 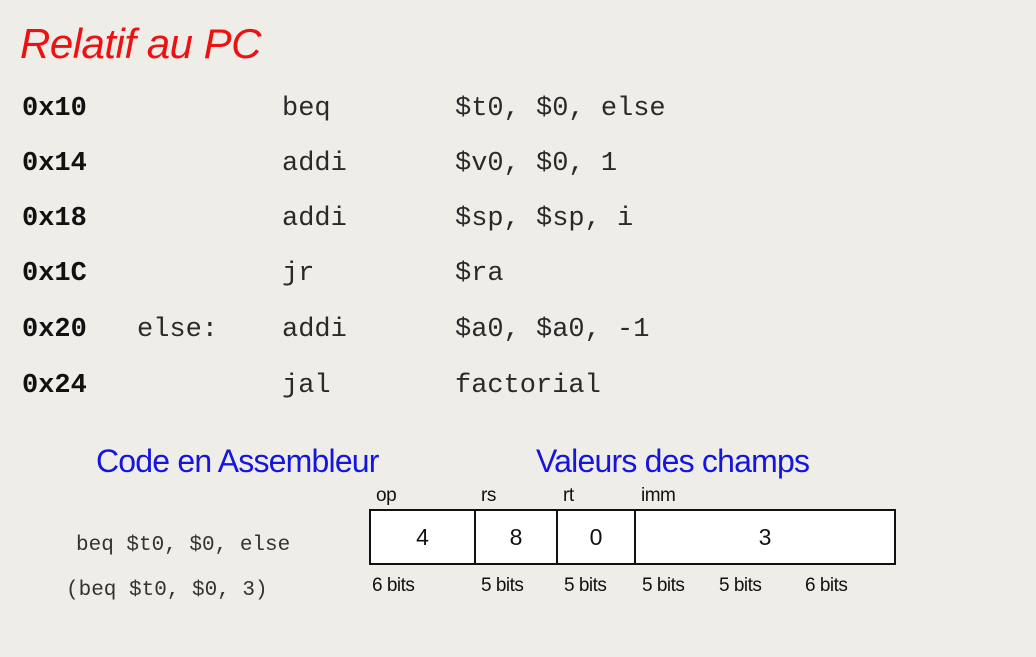 What do you see at coordinates (536, 164) in the screenshot?
I see `code-operands: $v0, $0, 1` at bounding box center [536, 164].